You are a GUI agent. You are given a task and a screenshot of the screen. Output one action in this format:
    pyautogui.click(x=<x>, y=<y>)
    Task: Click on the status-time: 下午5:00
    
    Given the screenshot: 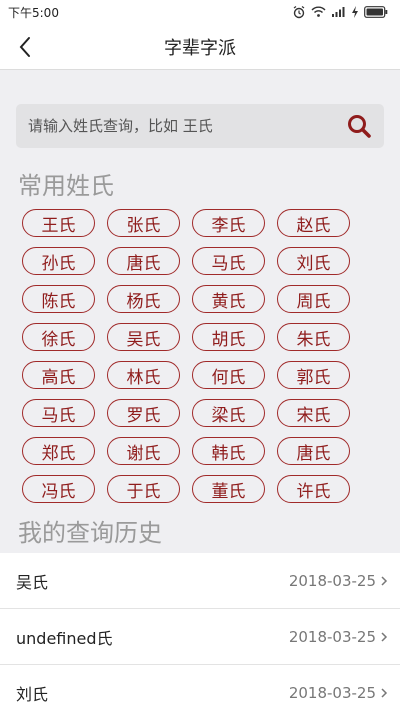 What is the action you would take?
    pyautogui.click(x=33, y=12)
    